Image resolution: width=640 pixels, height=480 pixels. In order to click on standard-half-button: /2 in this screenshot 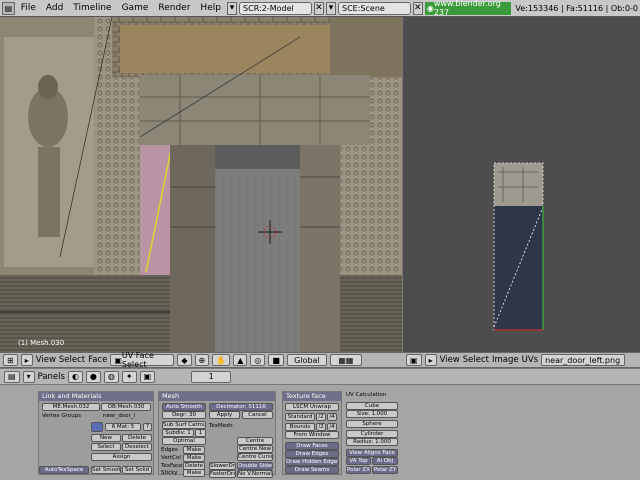, I will do `click(321, 417)`.